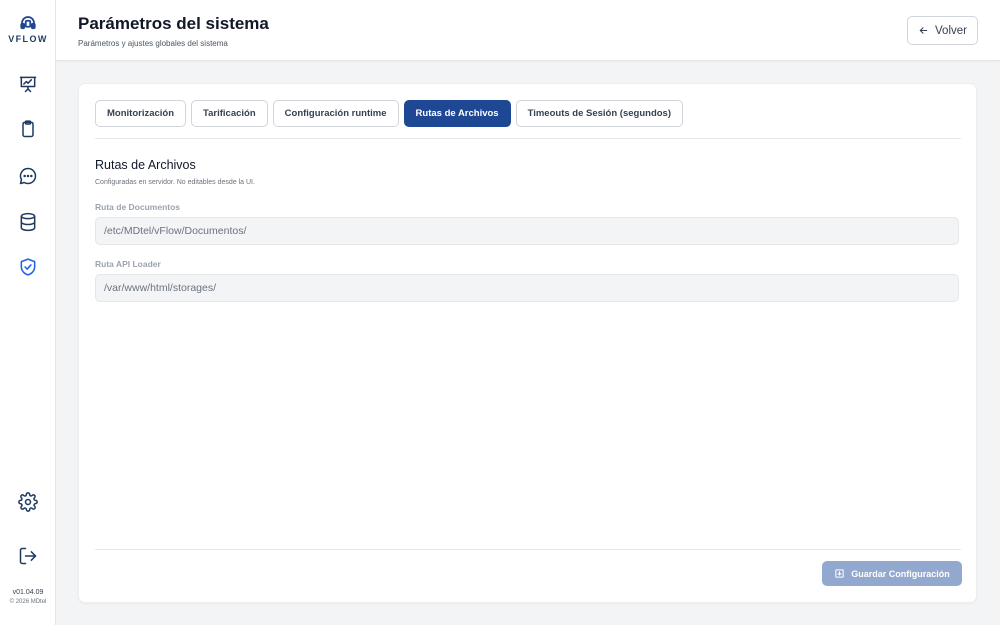  Describe the element at coordinates (28, 23) in the screenshot. I see `headset-logo-icon` at that location.